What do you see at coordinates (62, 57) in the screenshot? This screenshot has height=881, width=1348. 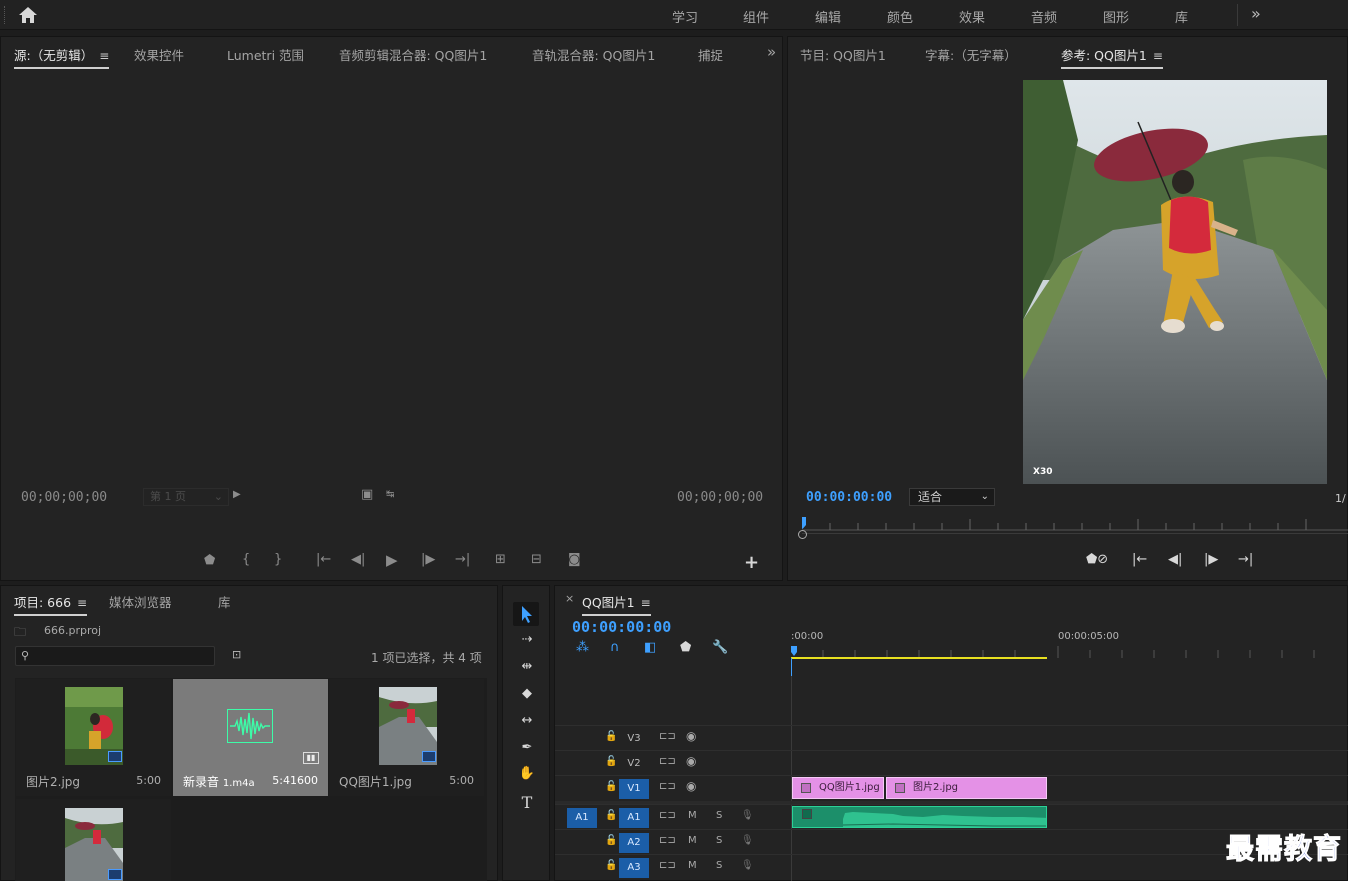 I see `tab-source: 源:（无剪辑） ≡` at bounding box center [62, 57].